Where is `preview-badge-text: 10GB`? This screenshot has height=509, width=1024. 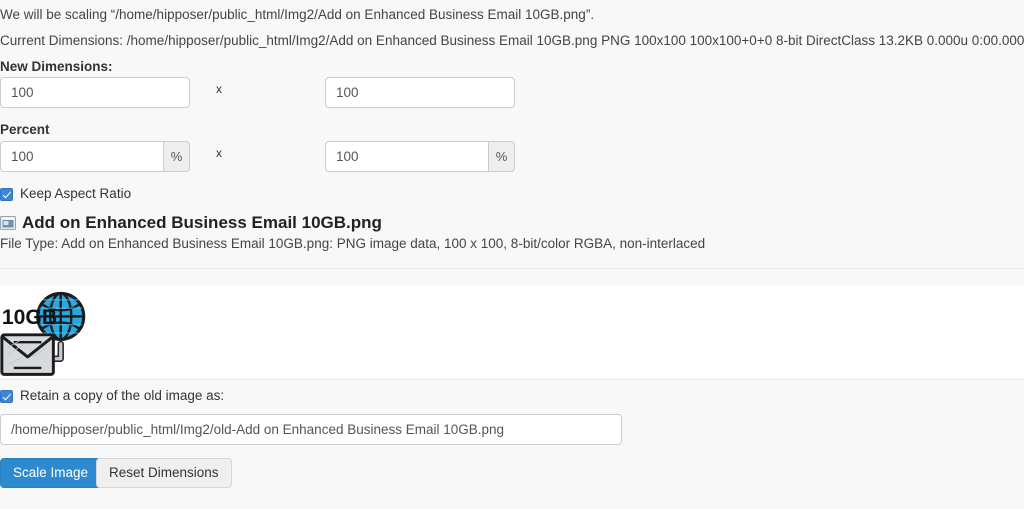
preview-badge-text: 10GB is located at coordinates (29, 317).